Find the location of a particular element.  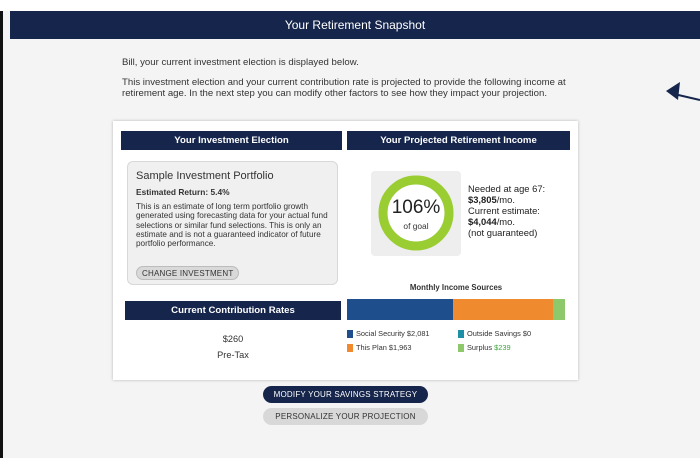

page-title: Your Retirement Snapshot is located at coordinates (355, 25).